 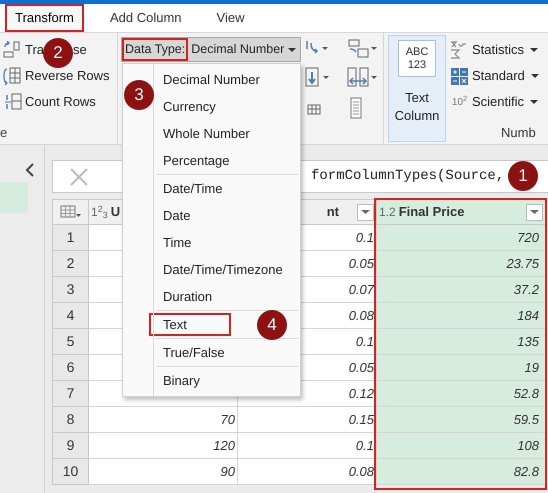 What do you see at coordinates (71, 316) in the screenshot?
I see `row-number: 4` at bounding box center [71, 316].